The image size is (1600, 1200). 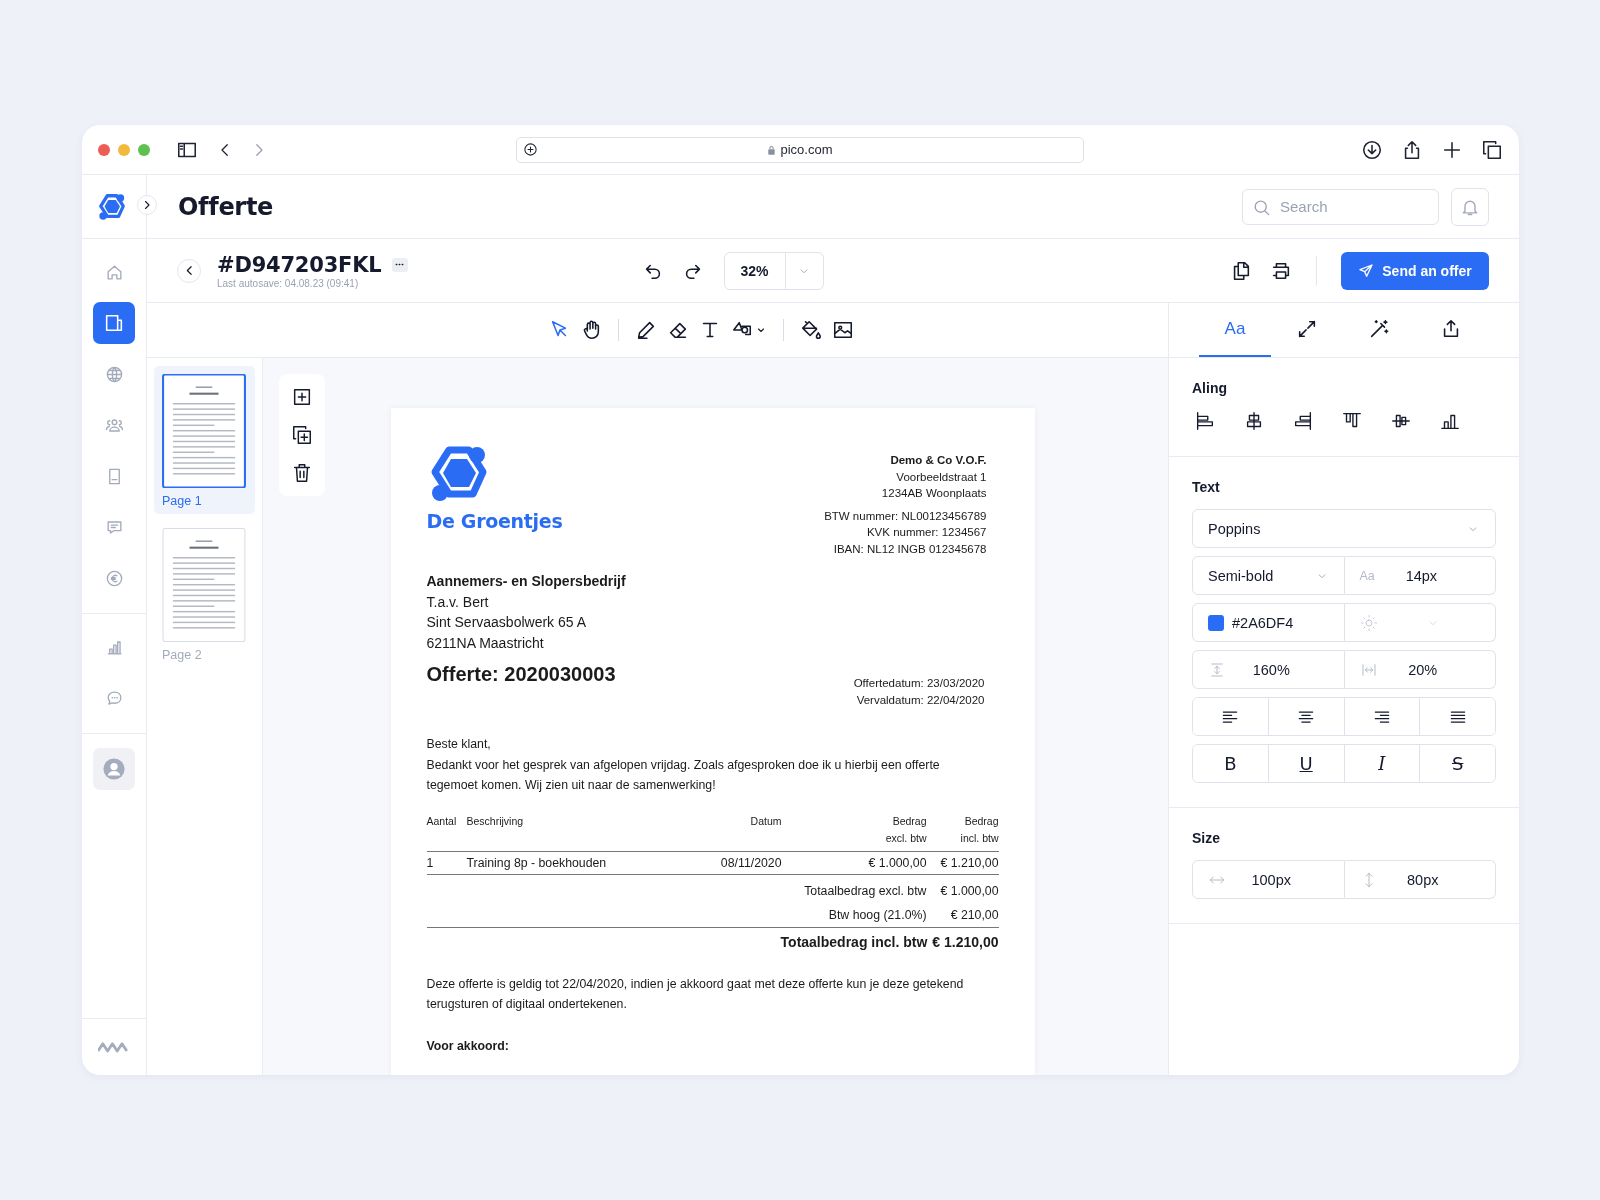 What do you see at coordinates (810, 330) in the screenshot?
I see `fill-tool` at bounding box center [810, 330].